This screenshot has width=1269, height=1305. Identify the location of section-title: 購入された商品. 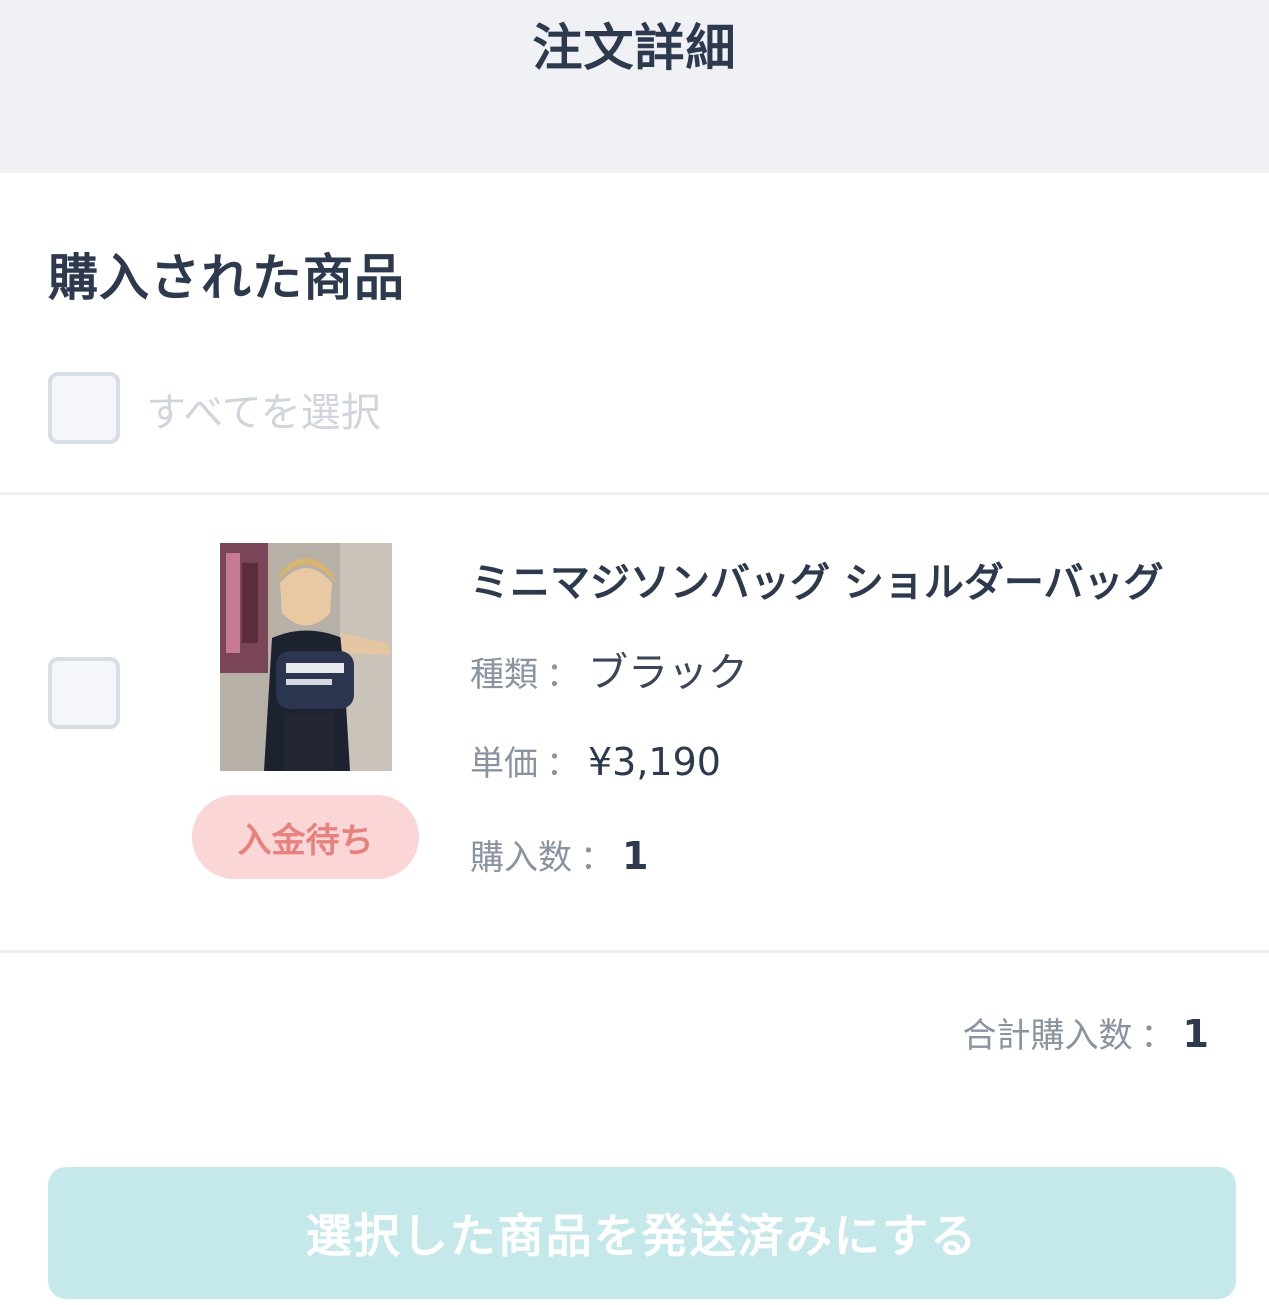
(226, 278).